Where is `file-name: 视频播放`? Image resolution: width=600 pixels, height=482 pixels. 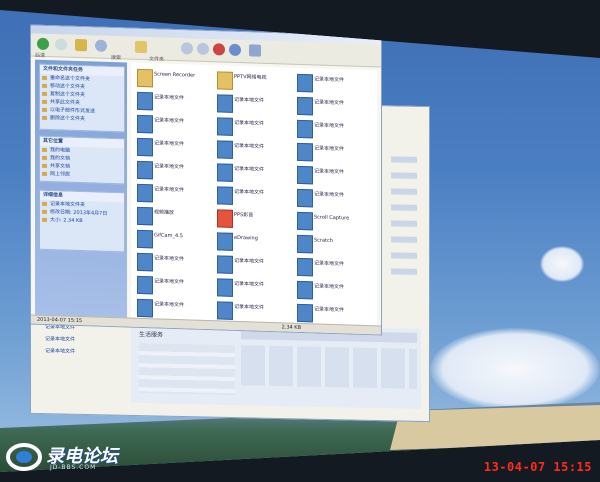
file-name: 视频播放 is located at coordinates (164, 212).